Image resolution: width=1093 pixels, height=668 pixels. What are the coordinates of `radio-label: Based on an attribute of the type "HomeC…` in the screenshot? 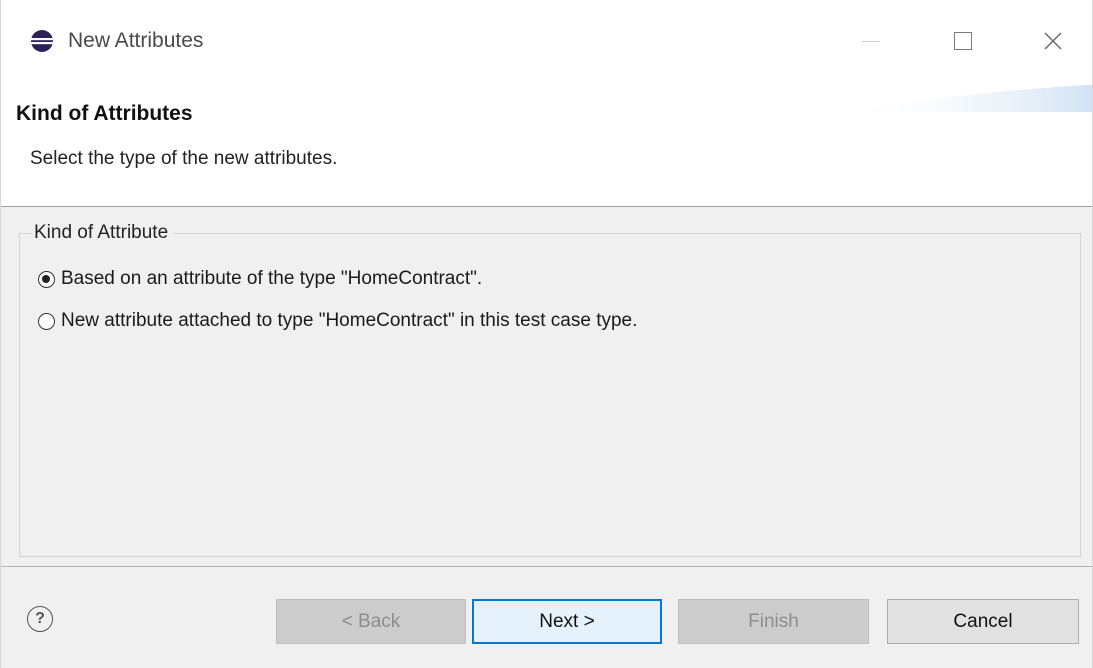 It's located at (272, 278).